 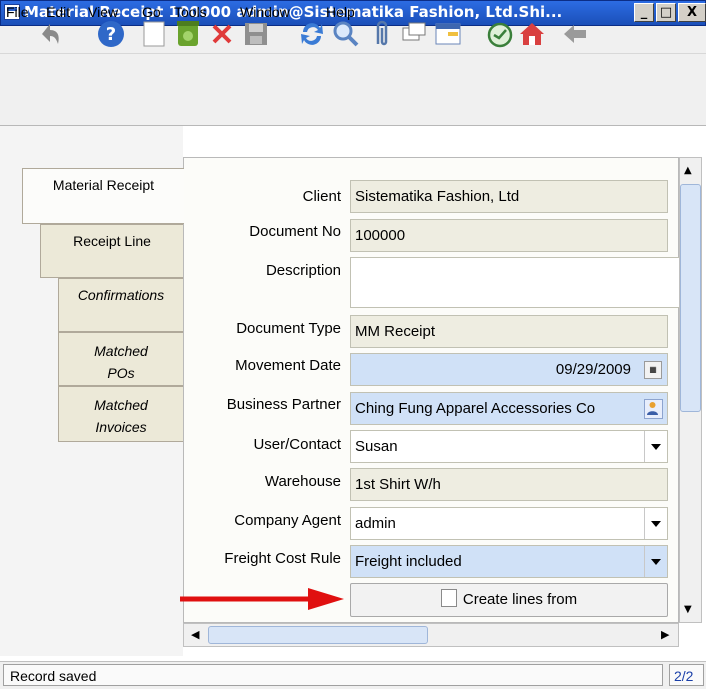 What do you see at coordinates (302, 481) in the screenshot?
I see `warehouse-label: Warehouse` at bounding box center [302, 481].